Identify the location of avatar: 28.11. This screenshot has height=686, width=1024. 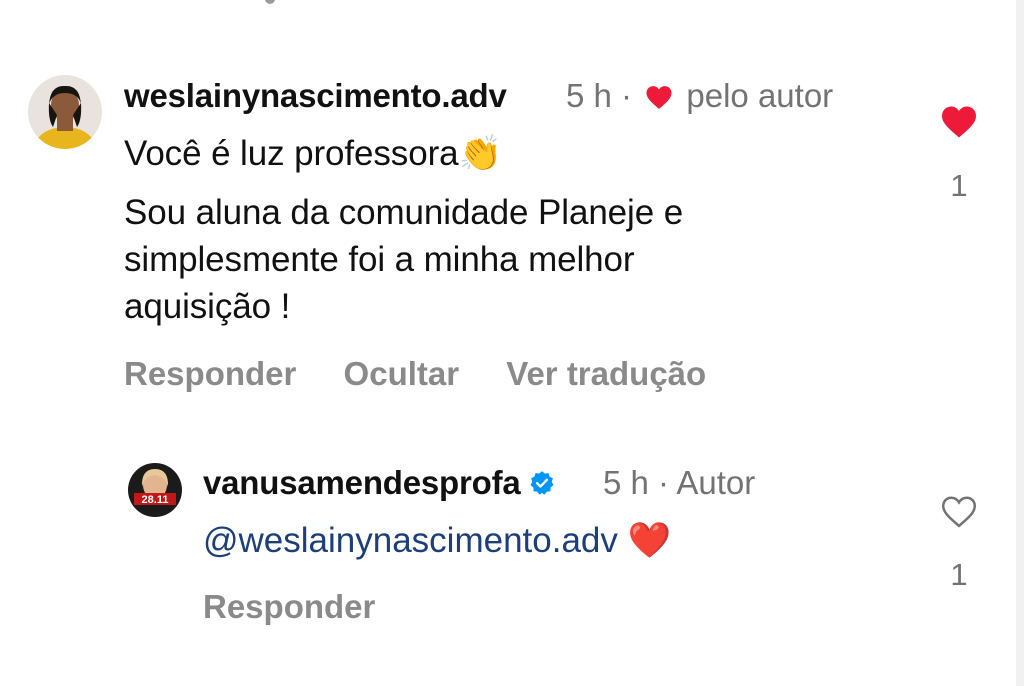
(155, 490).